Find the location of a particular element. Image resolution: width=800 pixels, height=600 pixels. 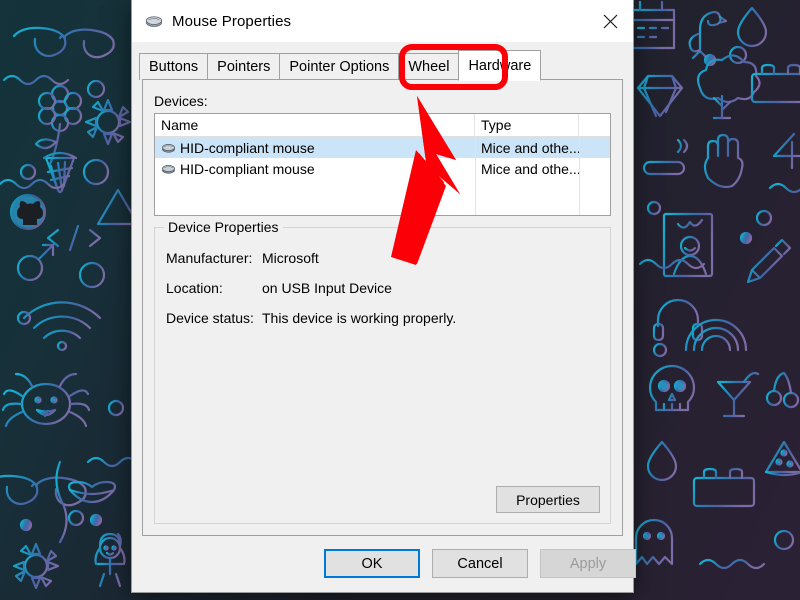

property-location: Location: on USB Input Device is located at coordinates (279, 288).